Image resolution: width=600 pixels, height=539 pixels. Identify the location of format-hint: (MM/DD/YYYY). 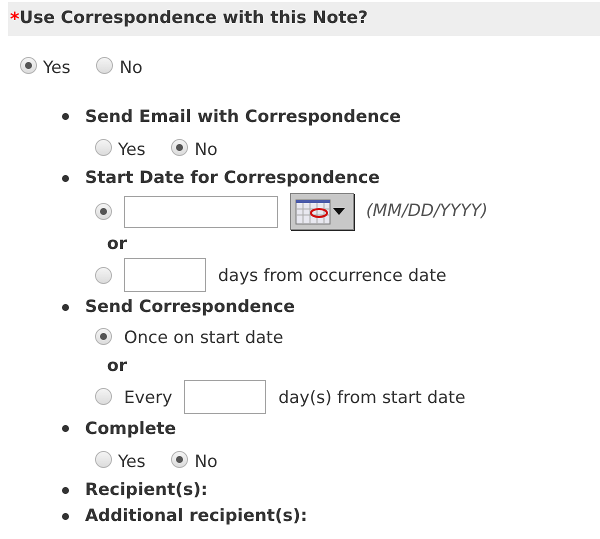
(427, 211).